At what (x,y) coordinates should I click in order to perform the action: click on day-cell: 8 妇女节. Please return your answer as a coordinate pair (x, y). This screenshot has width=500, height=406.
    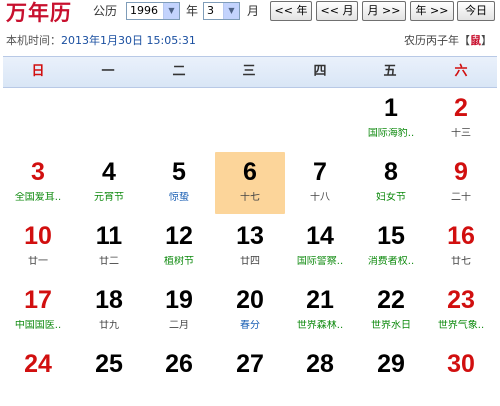
    Looking at the image, I should click on (391, 183).